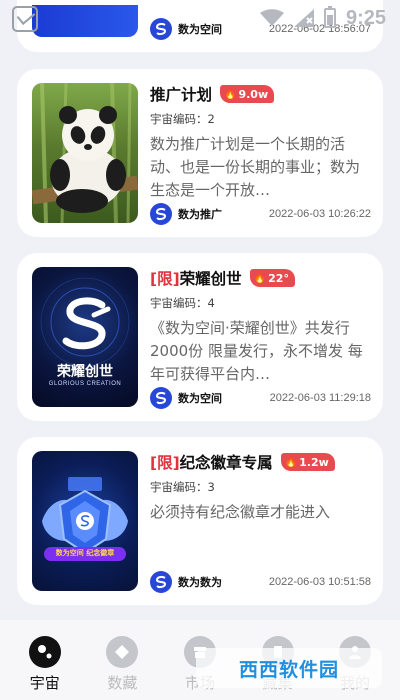  I want to click on card-content: [限]纪念徽章专属 🔥 1.2w 宇宙编码：3 必须持有纪念徽章才能进入, so click(260, 486).